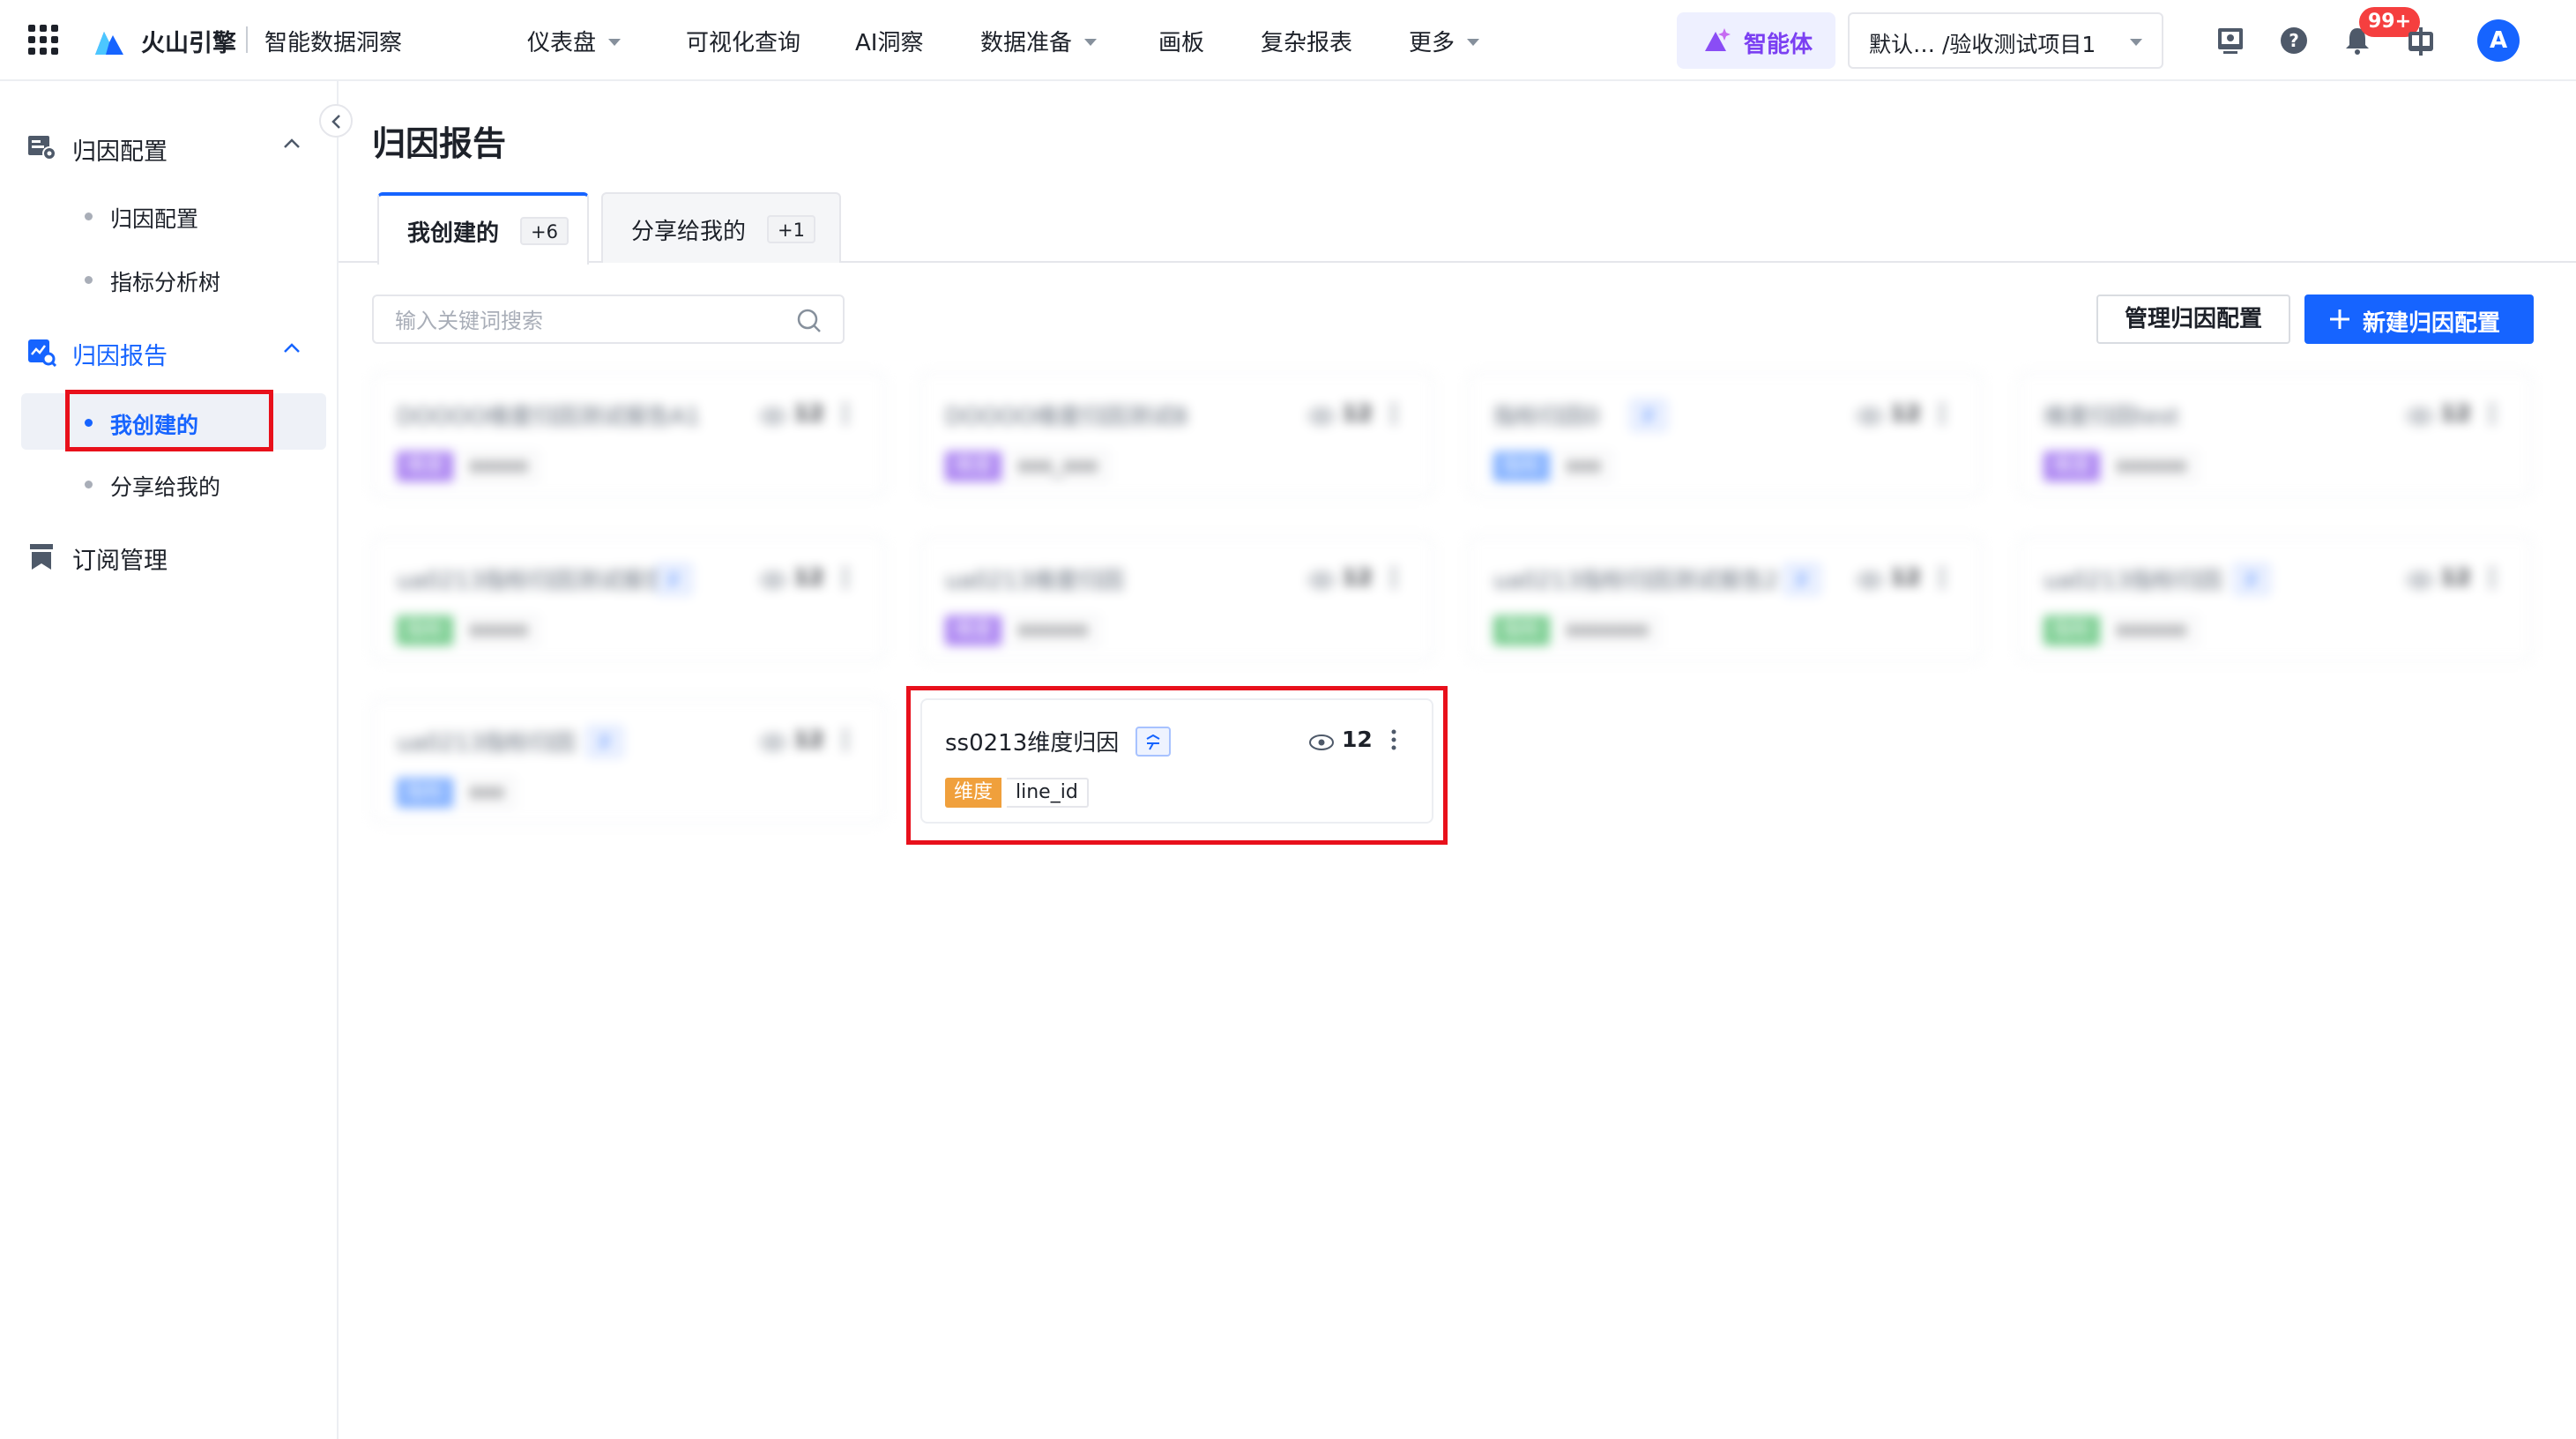  Describe the element at coordinates (2276, 598) in the screenshot. I see `report-card: ua0213指标归因 12 指标 oooooo` at that location.